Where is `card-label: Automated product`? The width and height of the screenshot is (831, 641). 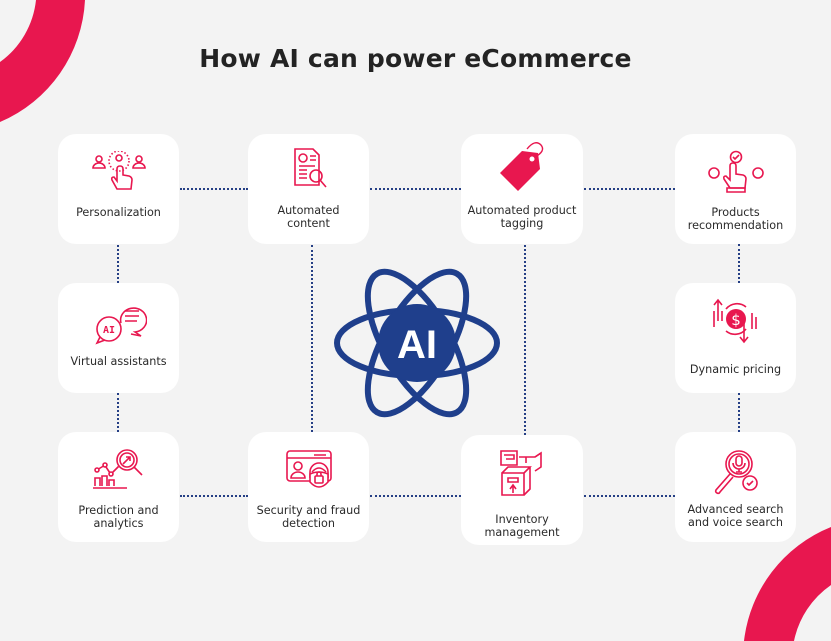 card-label: Automated product is located at coordinates (522, 210).